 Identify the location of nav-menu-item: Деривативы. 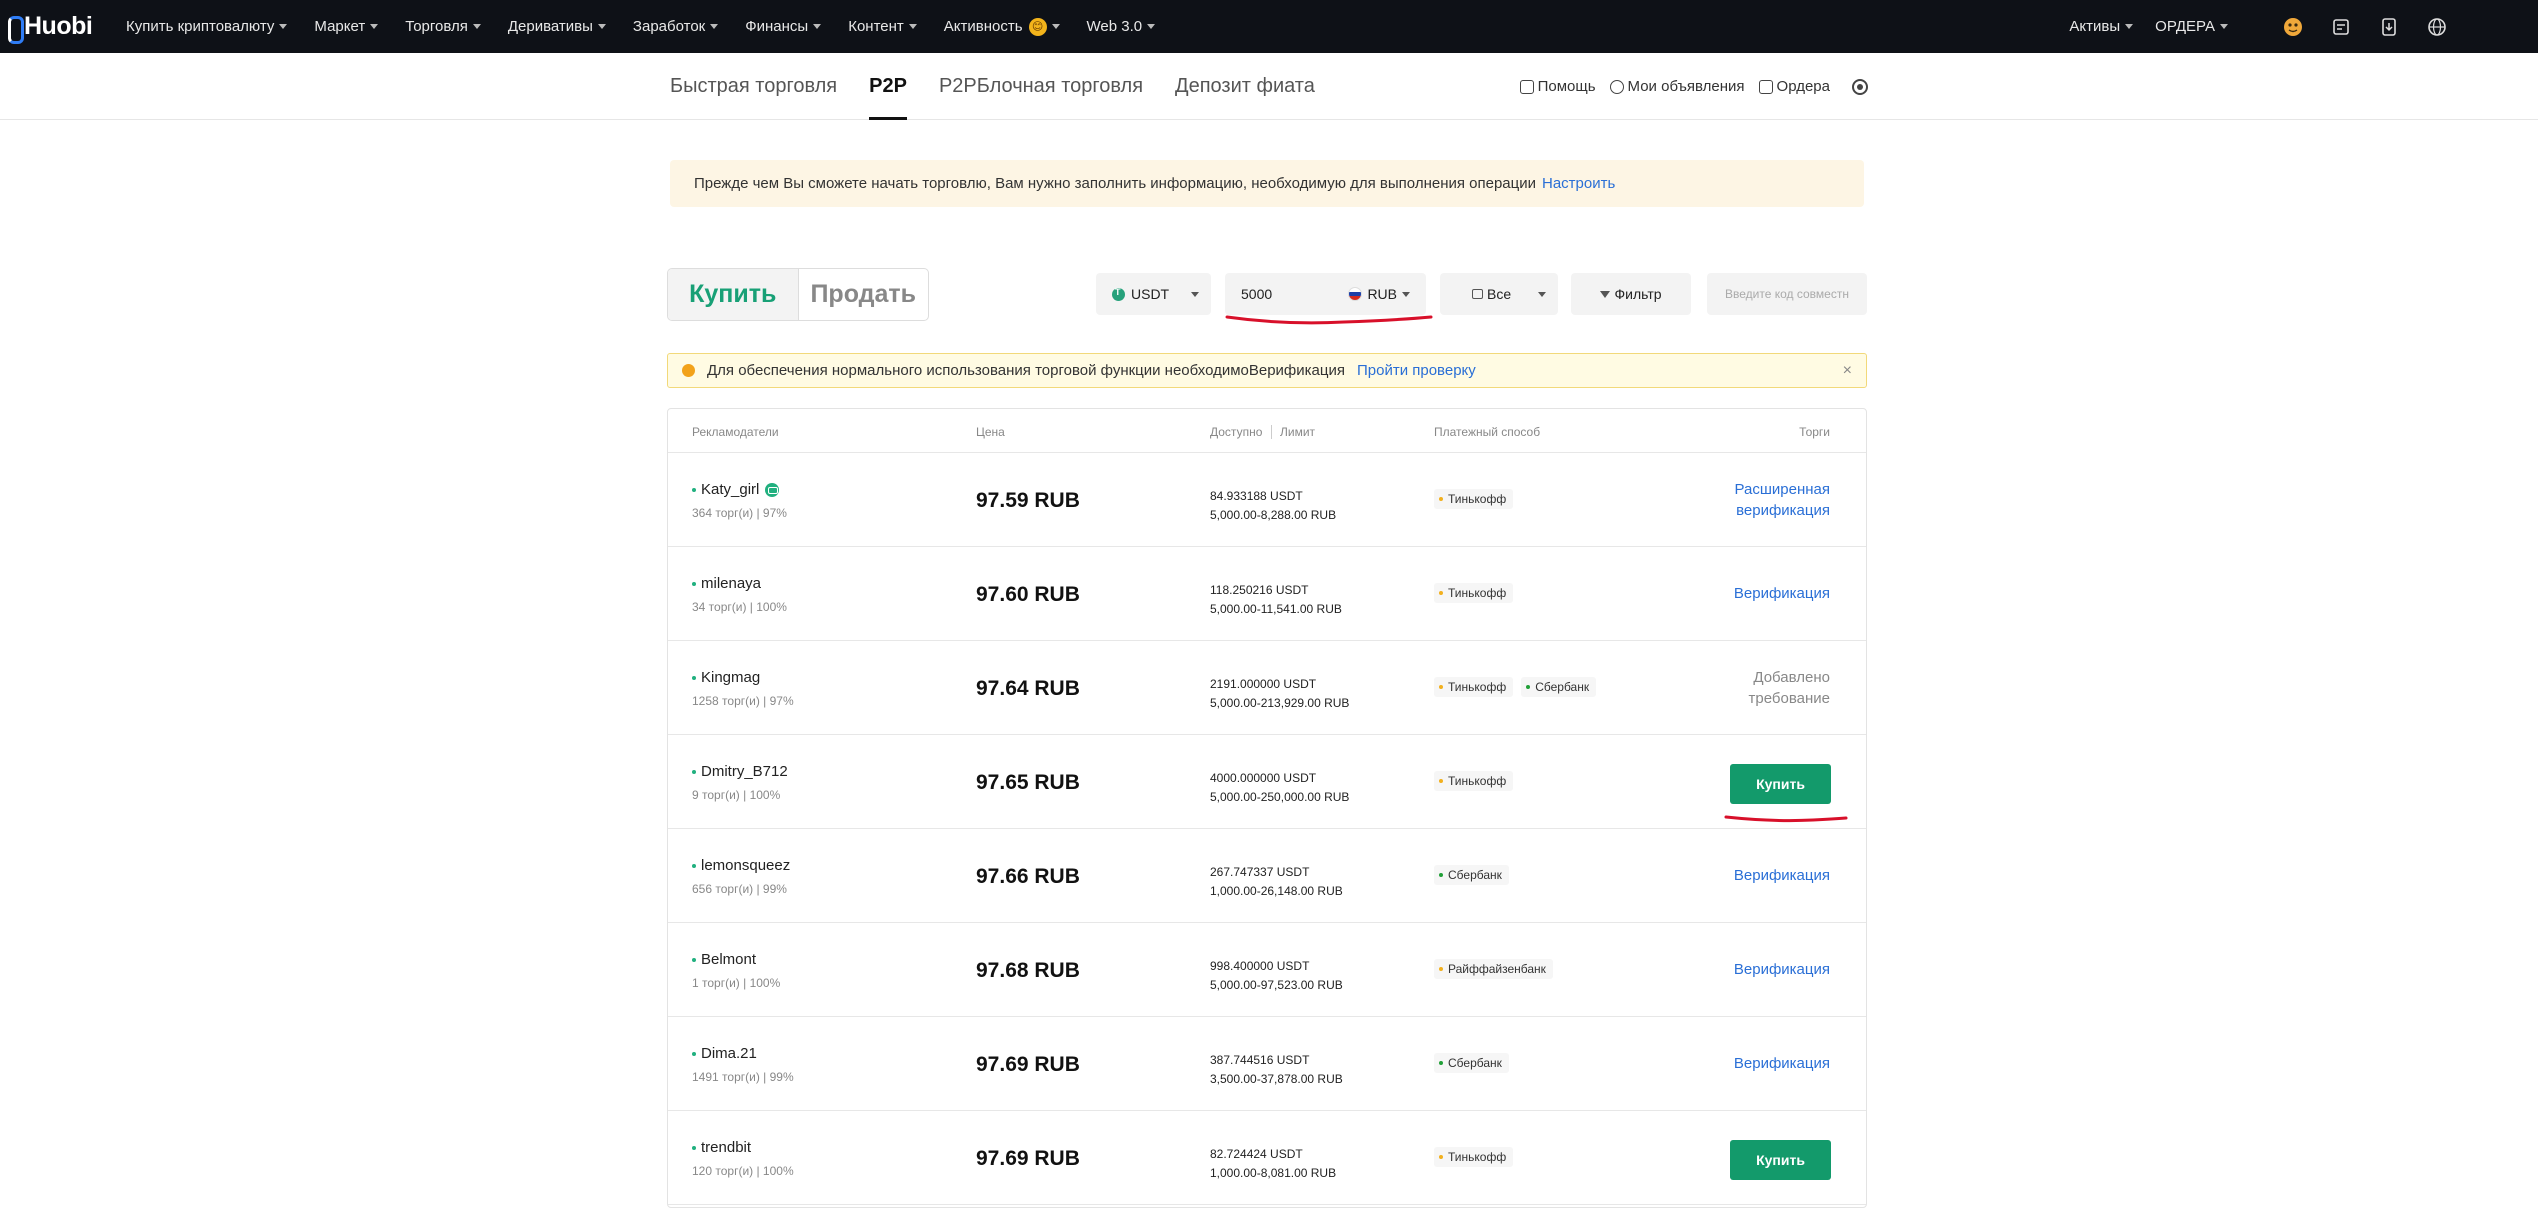
(557, 26).